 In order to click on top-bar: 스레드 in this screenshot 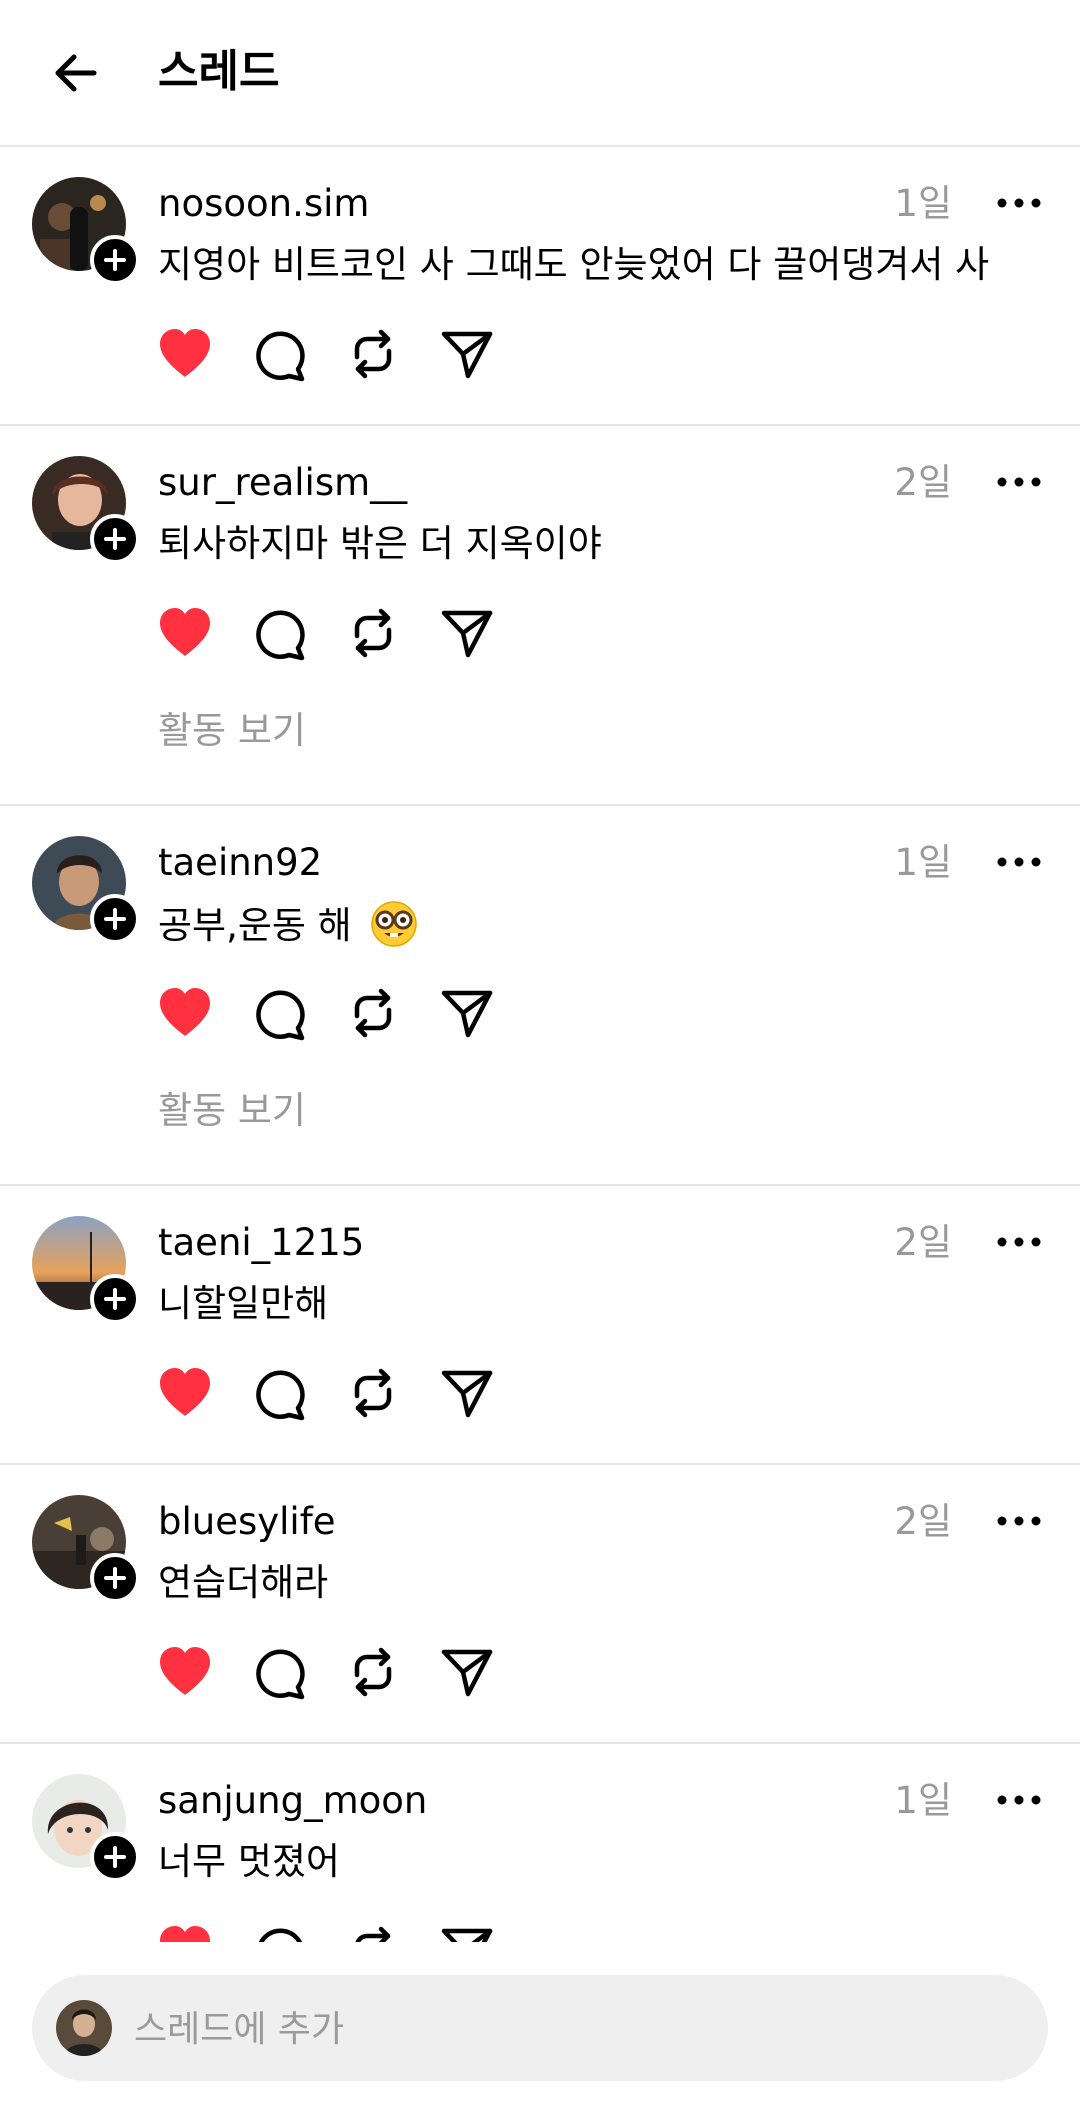, I will do `click(540, 73)`.